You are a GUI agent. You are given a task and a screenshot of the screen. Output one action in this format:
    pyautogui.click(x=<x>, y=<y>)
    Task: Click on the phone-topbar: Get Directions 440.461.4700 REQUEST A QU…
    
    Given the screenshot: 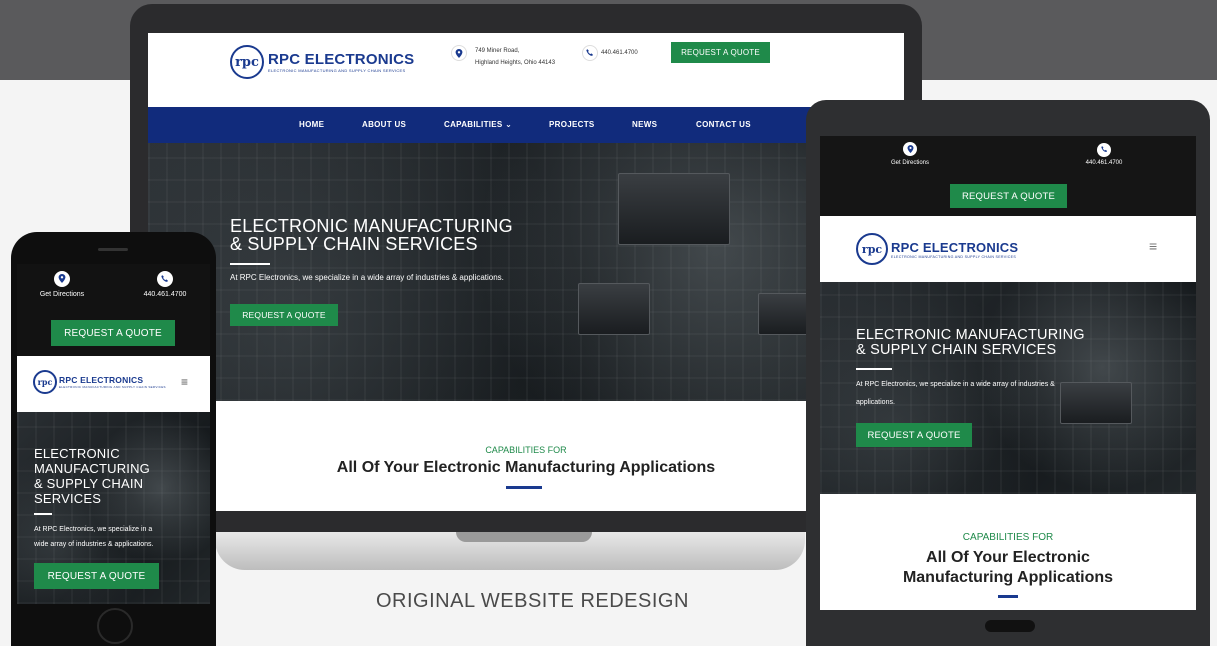 What is the action you would take?
    pyautogui.click(x=113, y=310)
    